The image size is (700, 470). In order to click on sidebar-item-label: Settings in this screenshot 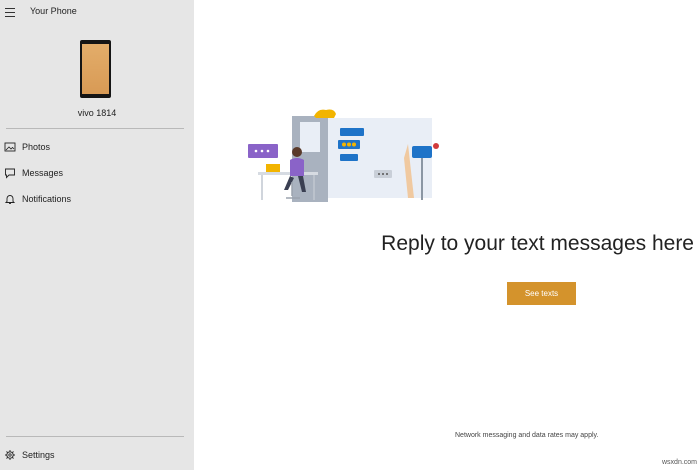, I will do `click(38, 455)`.